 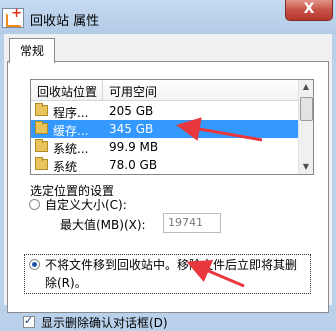 What do you see at coordinates (168, 17) in the screenshot?
I see `title-bar: + 回收站 属性 X` at bounding box center [168, 17].